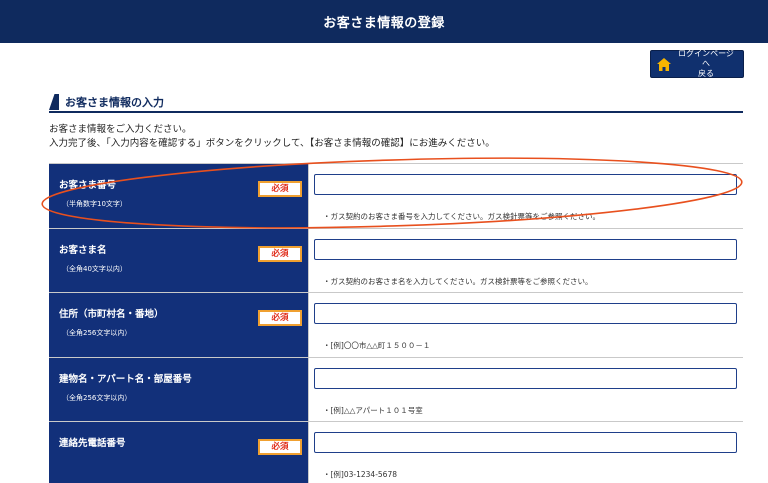 Image resolution: width=768 pixels, height=483 pixels. I want to click on field-hint: ・[例]03-1234-5678, so click(360, 474).